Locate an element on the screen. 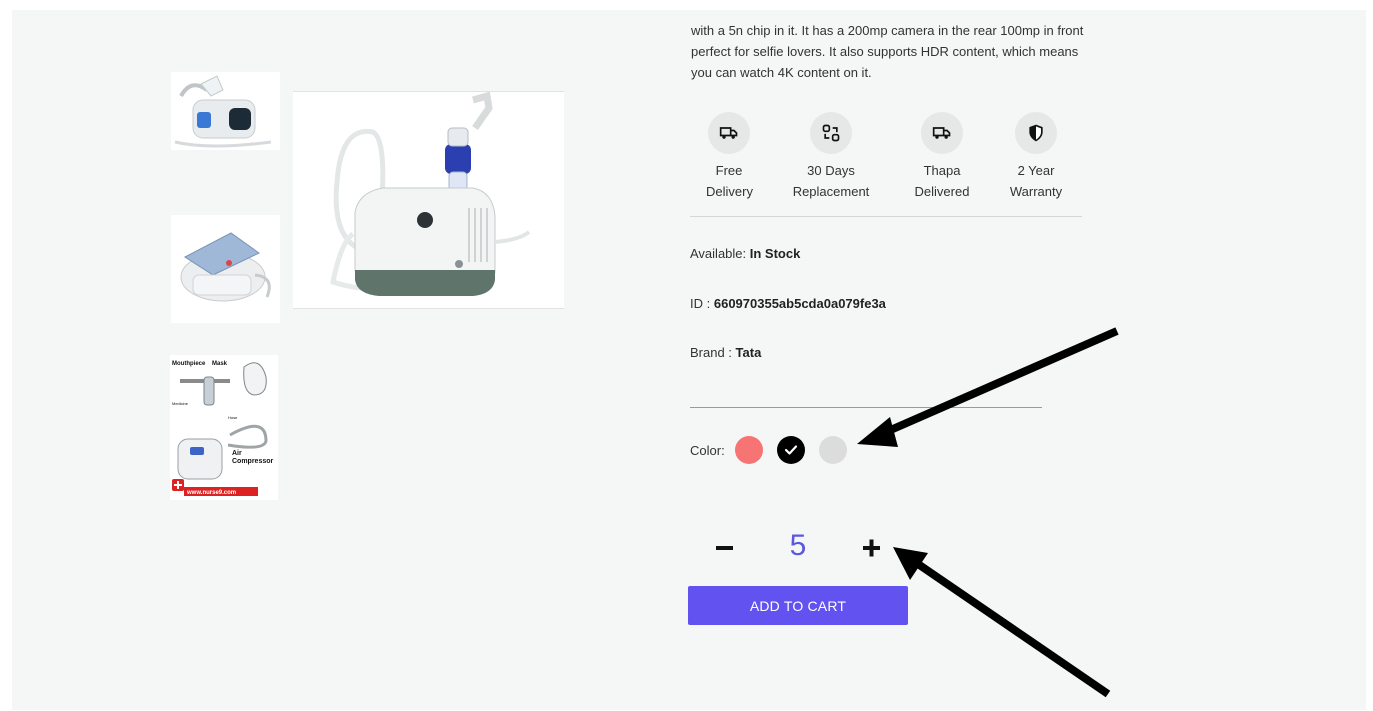 The image size is (1373, 711). nebulizer-thumbnail-image is located at coordinates (225, 111).